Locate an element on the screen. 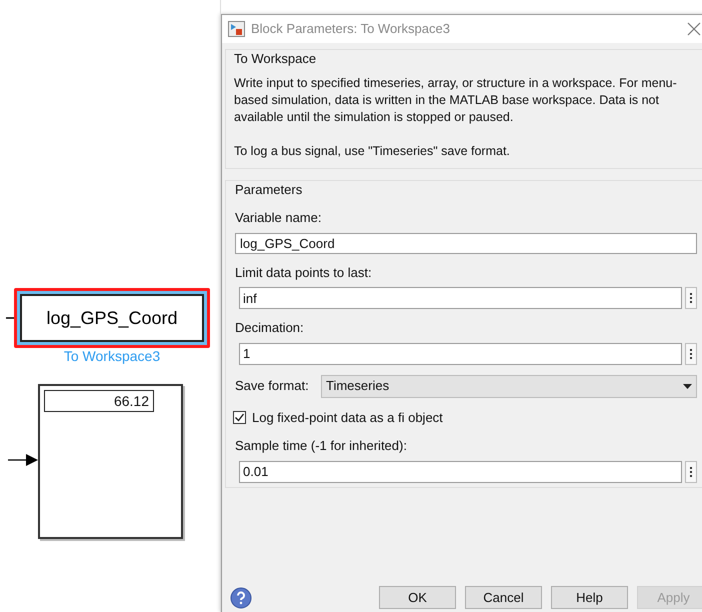  field-label: Decimation: is located at coordinates (270, 328).